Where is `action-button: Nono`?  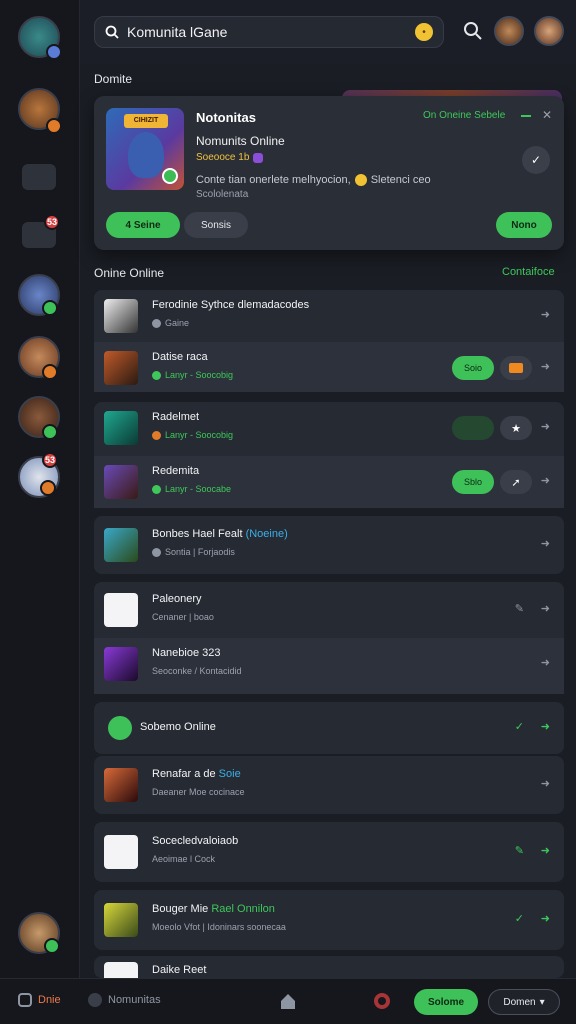 action-button: Nono is located at coordinates (524, 225).